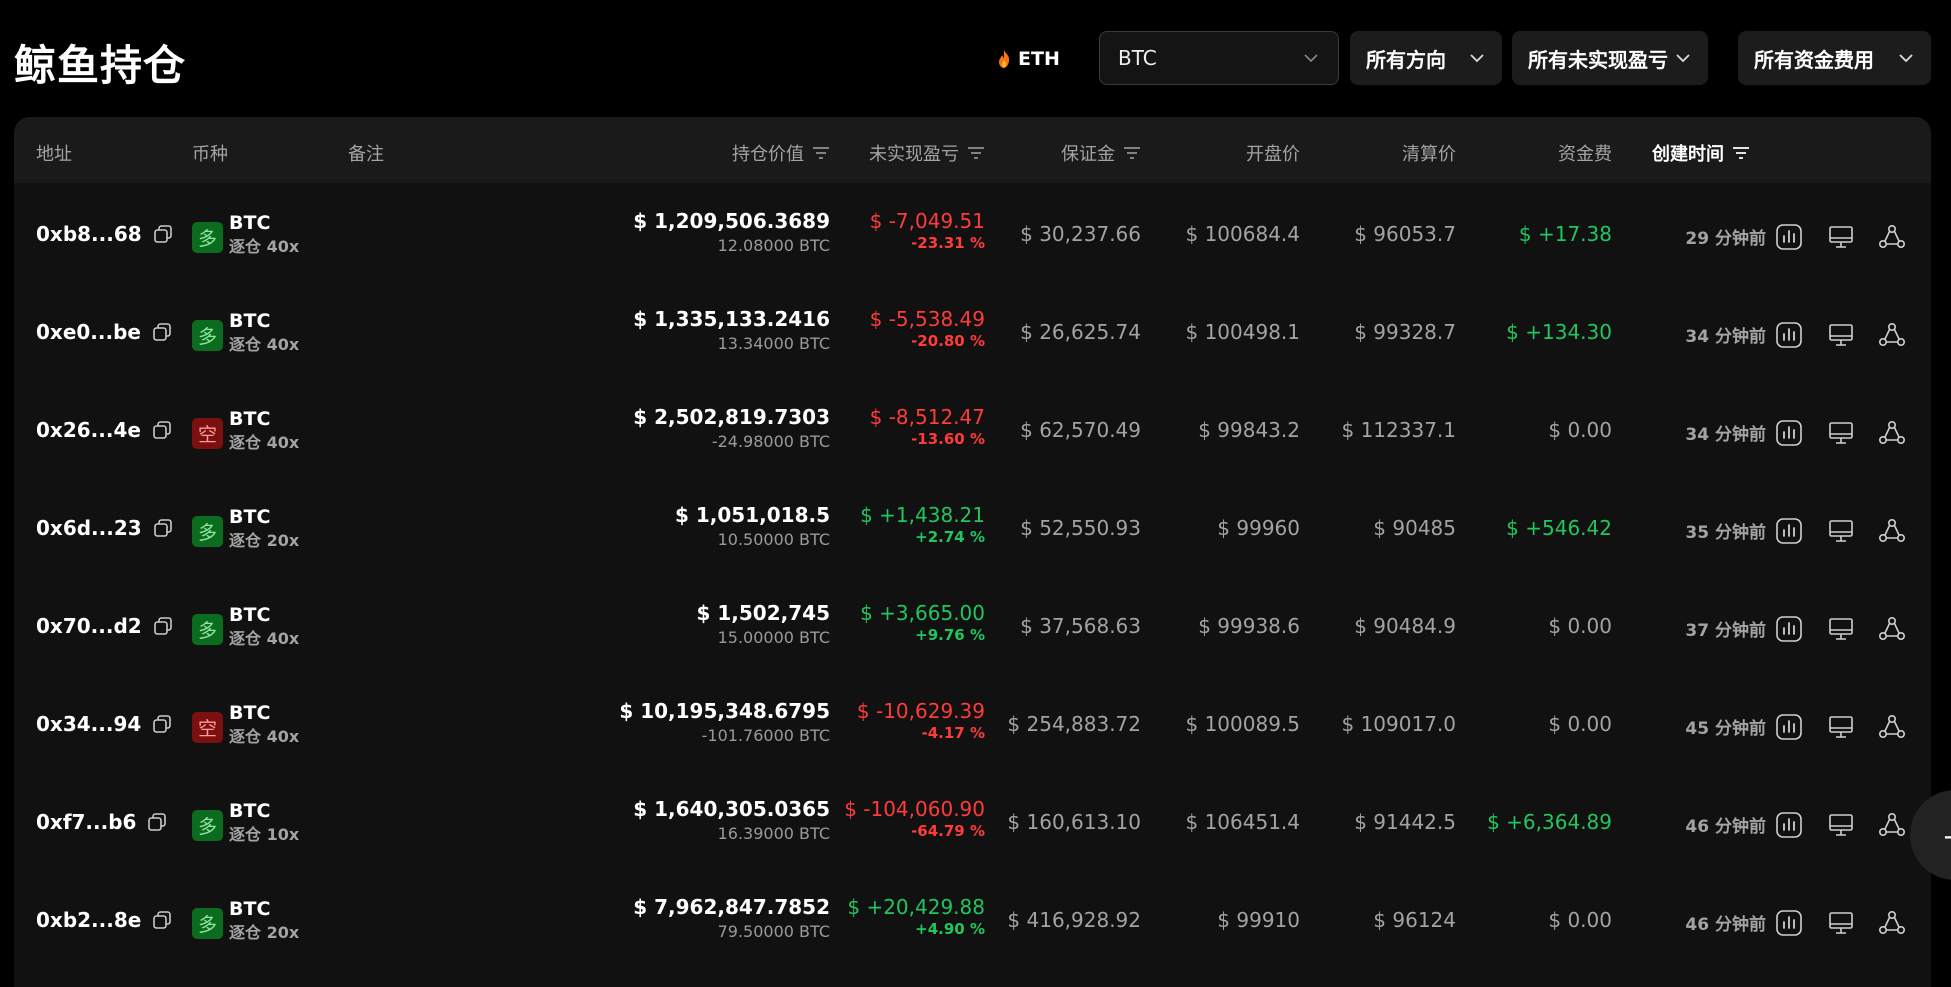 The height and width of the screenshot is (987, 1951). I want to click on pnl-cell: $ -5,538.49 -20.80 %, so click(927, 328).